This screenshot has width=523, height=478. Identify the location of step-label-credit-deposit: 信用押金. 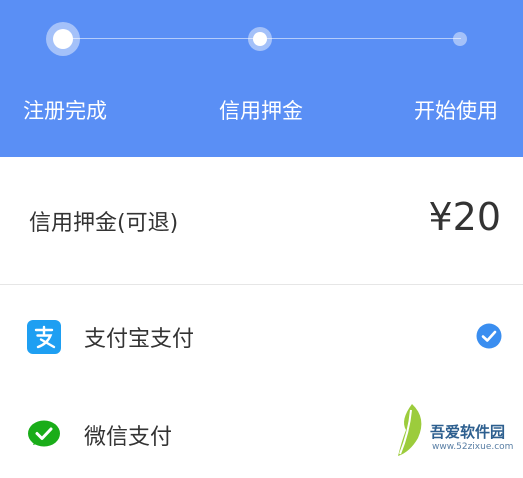
(261, 111).